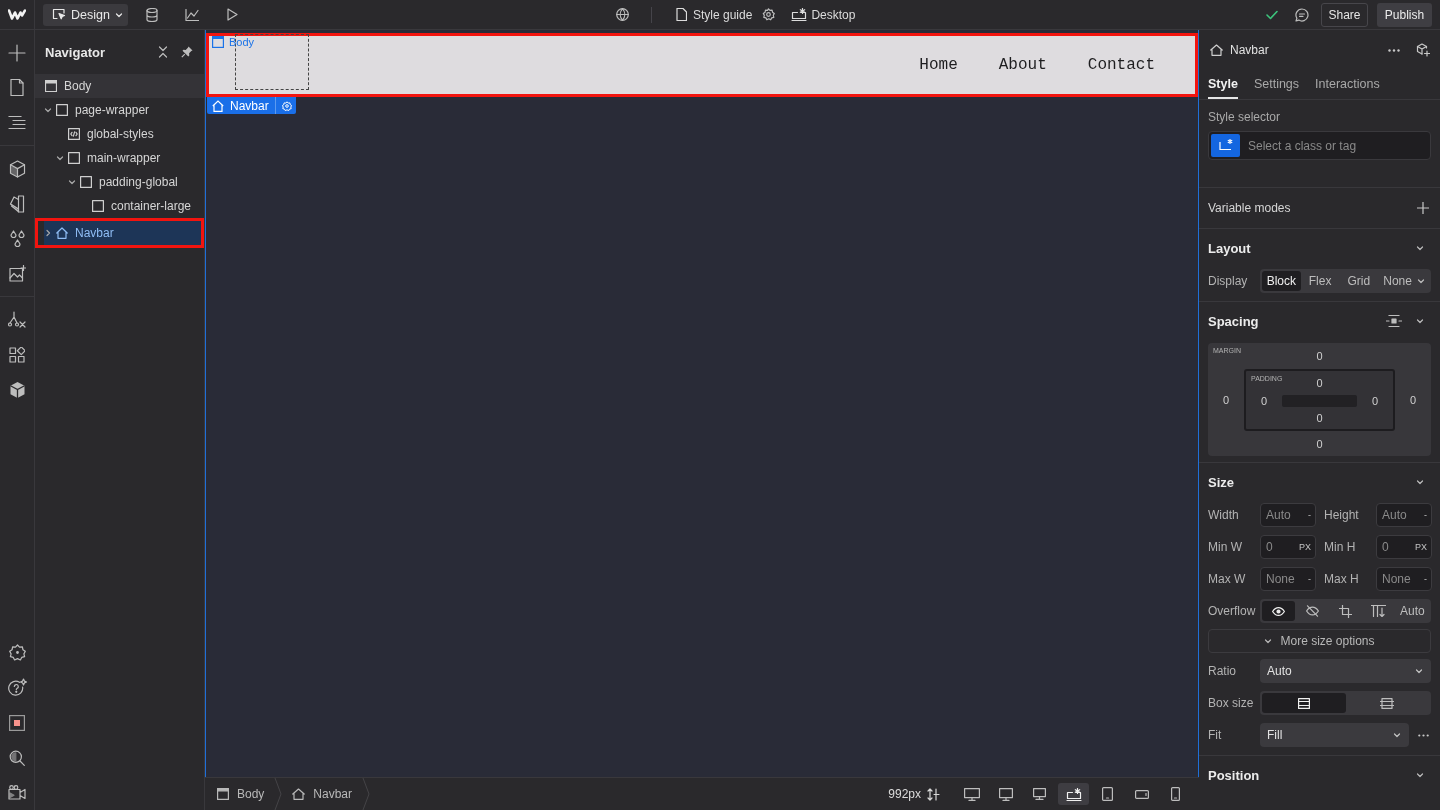  I want to click on ratio-dropdown: Auto, so click(1345, 671).